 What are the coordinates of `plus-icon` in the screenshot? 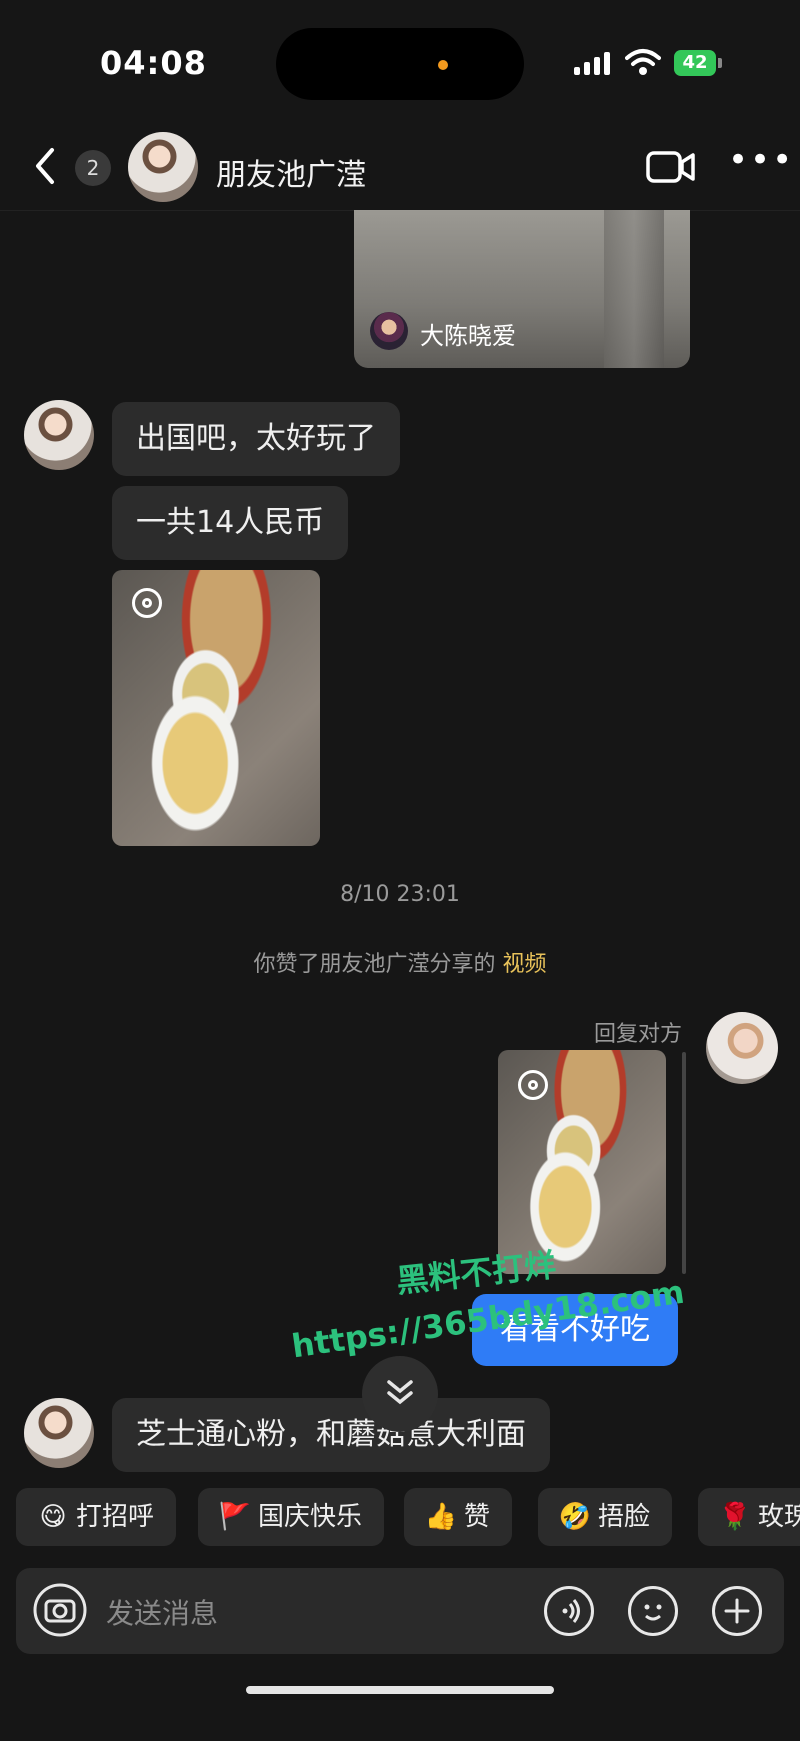 It's located at (737, 1611).